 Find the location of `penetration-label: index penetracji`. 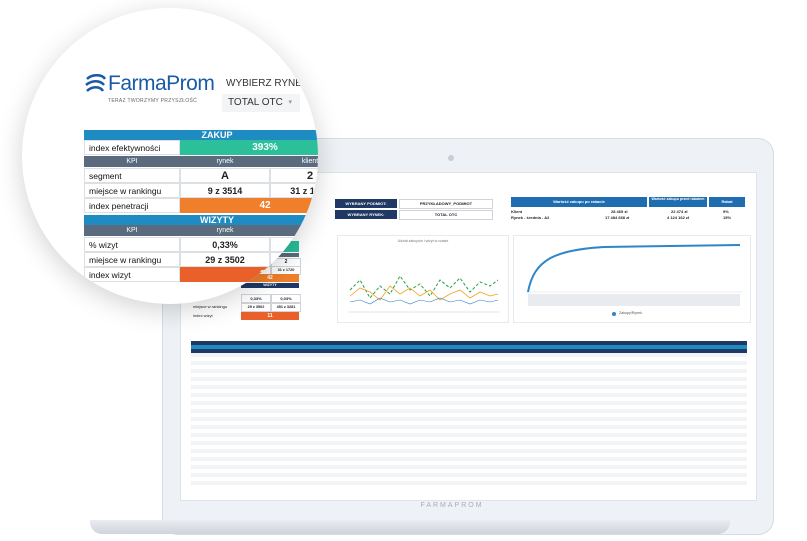

penetration-label: index penetracji is located at coordinates (132, 205).